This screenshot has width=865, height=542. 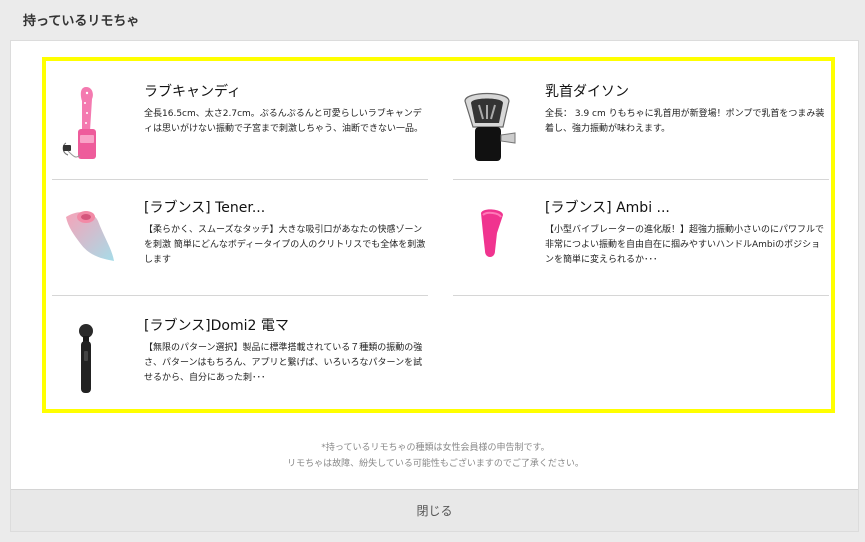 What do you see at coordinates (216, 325) in the screenshot?
I see `item-name: [ラブンス]Domi2 電マ` at bounding box center [216, 325].